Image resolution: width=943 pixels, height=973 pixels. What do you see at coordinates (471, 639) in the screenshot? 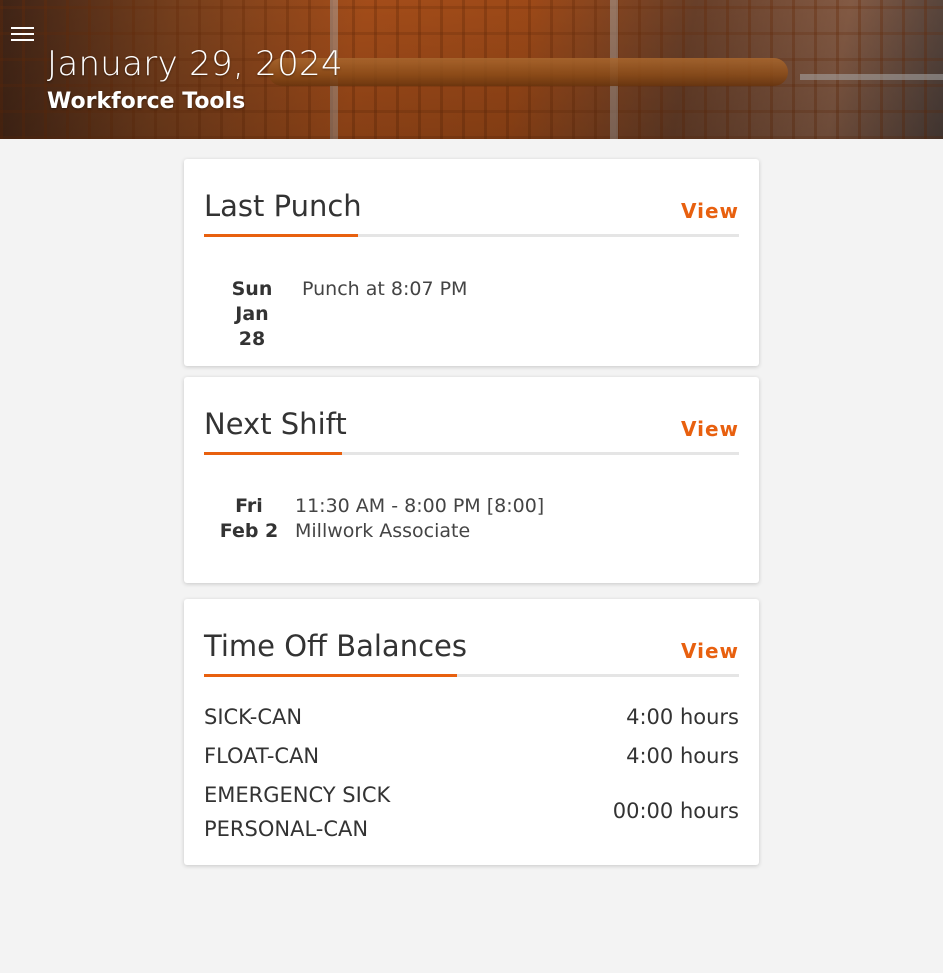
I see `card-header: Time Off Balances View` at bounding box center [471, 639].